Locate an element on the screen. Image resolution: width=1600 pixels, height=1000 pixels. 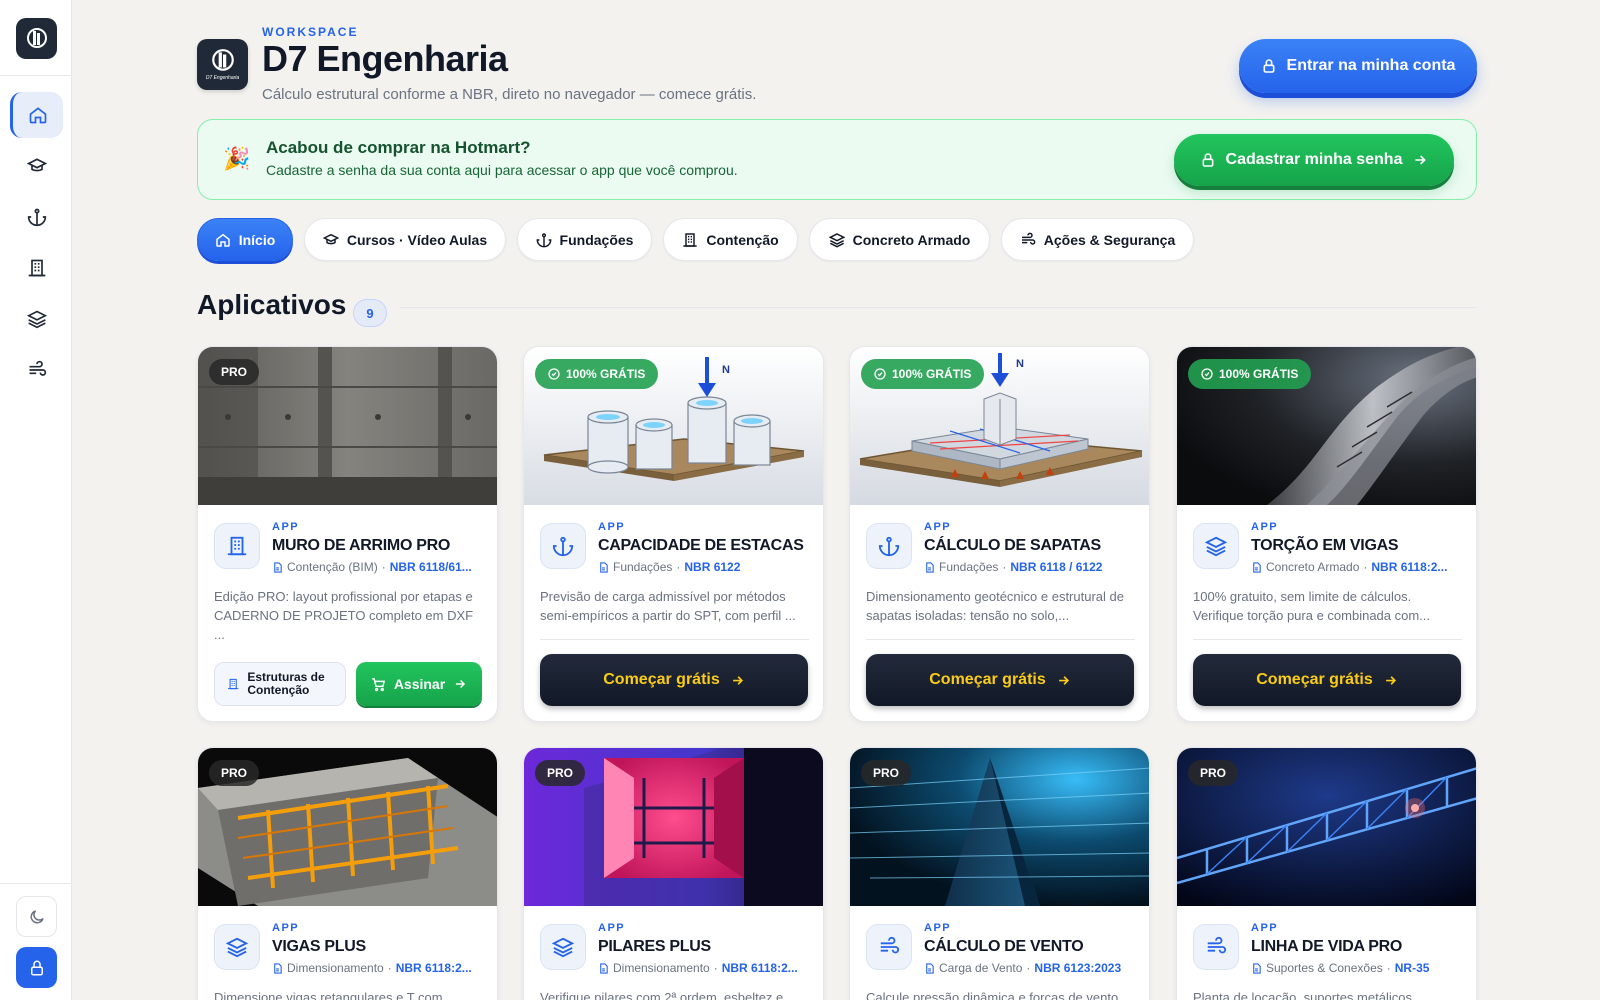
tab-acoes-seguranca: Ações & Segurança is located at coordinates (1097, 239).